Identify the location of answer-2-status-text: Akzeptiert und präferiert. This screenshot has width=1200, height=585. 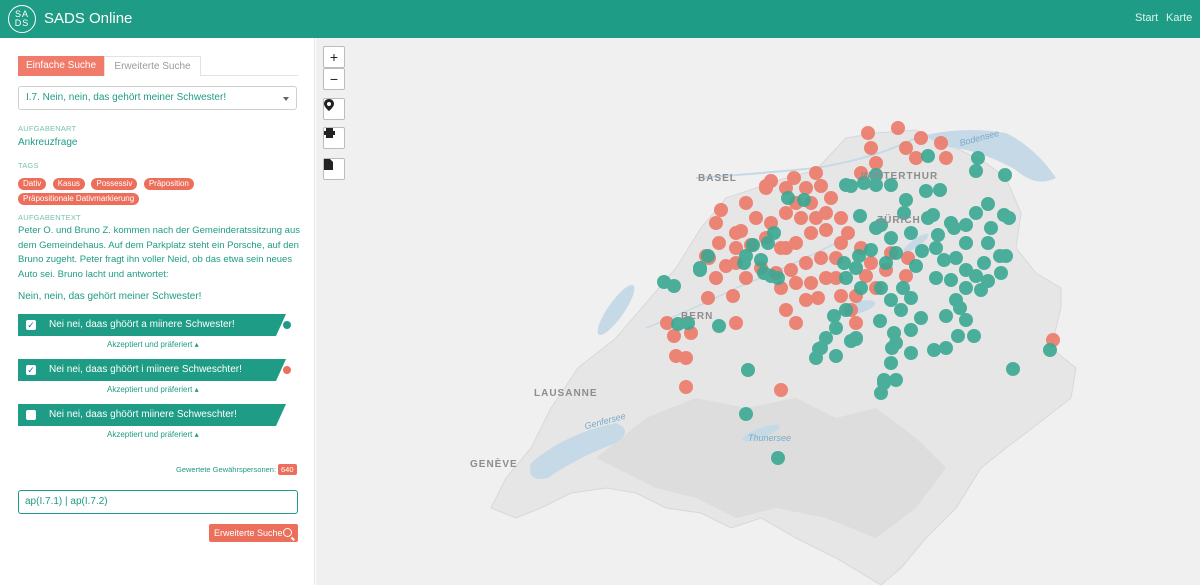
(150, 389).